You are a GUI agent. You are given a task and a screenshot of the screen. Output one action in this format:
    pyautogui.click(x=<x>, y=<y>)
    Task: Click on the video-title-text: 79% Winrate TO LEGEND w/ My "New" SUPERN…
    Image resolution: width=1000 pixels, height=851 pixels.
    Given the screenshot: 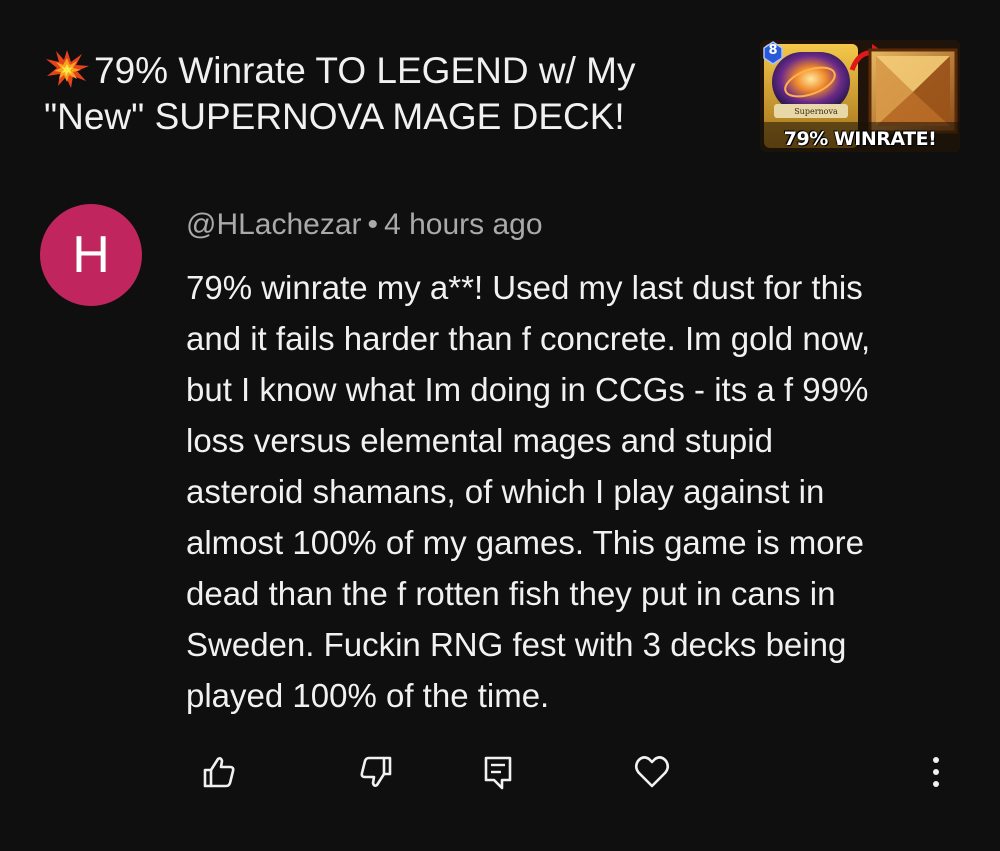 What is the action you would take?
    pyautogui.click(x=340, y=93)
    